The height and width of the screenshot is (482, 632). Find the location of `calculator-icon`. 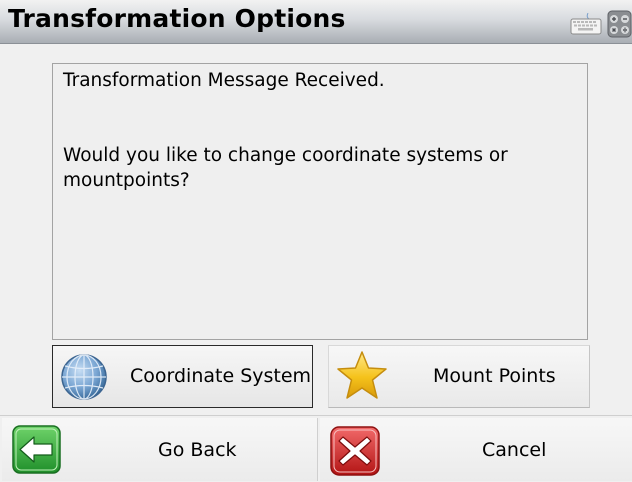

calculator-icon is located at coordinates (619, 24).